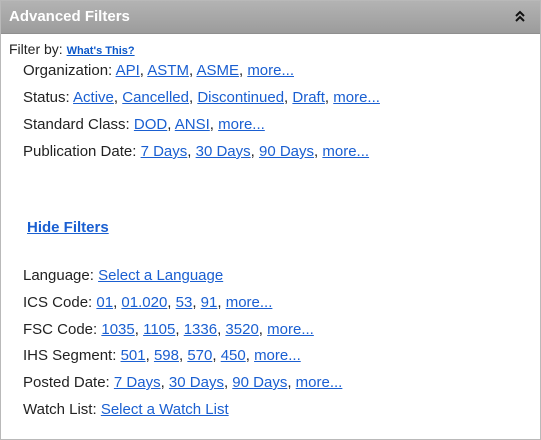  What do you see at coordinates (36, 49) in the screenshot?
I see `filter-by-label: Filter by:` at bounding box center [36, 49].